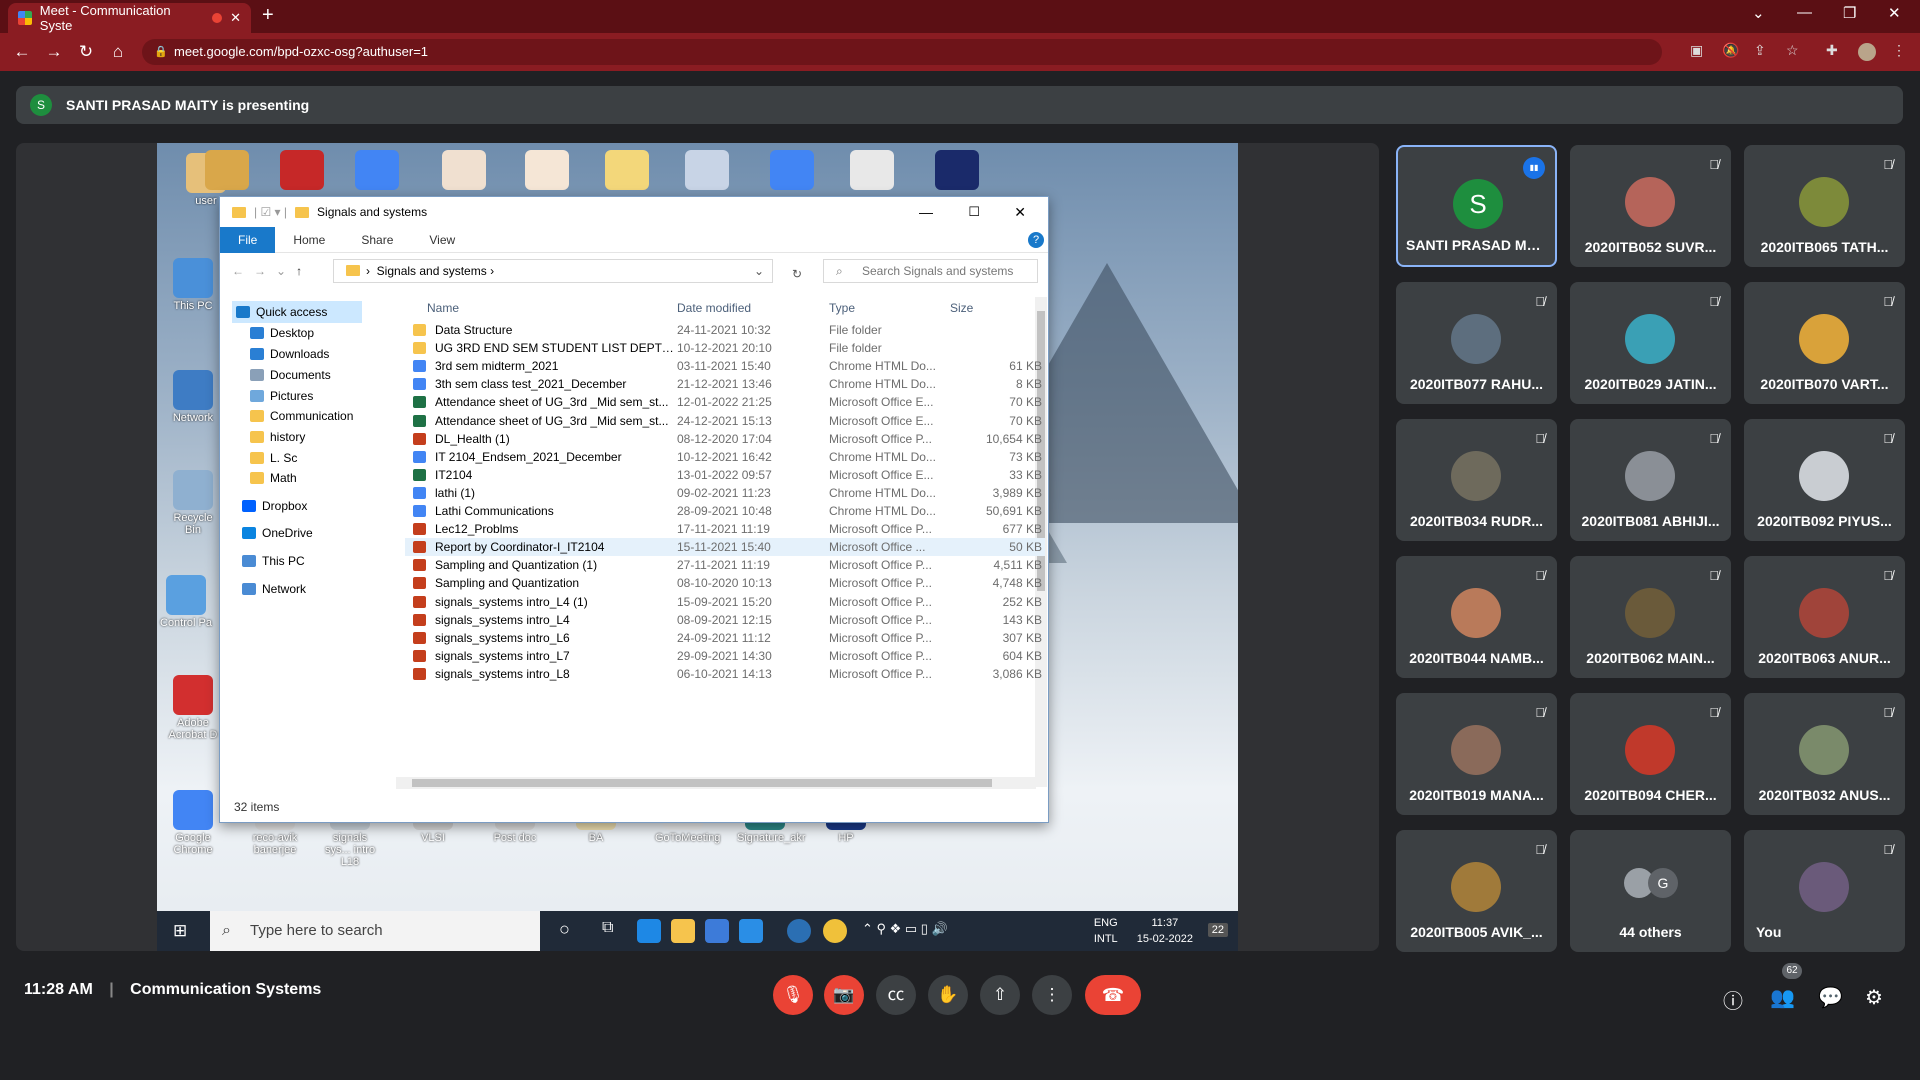 Image resolution: width=1920 pixels, height=1080 pixels. What do you see at coordinates (1217, 930) in the screenshot?
I see `notification-badge: 22` at bounding box center [1217, 930].